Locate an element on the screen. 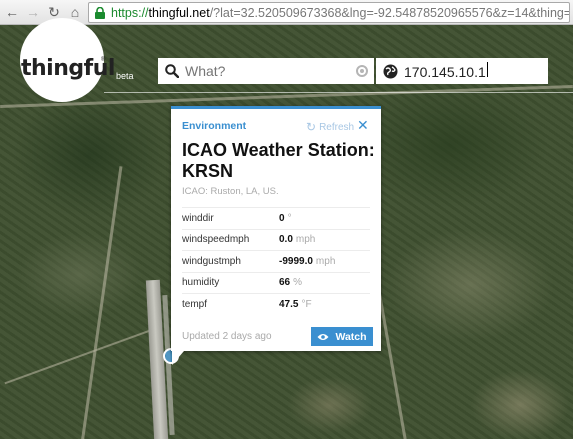 This screenshot has height=439, width=573. location-input: 170.145.10.1 is located at coordinates (474, 71).